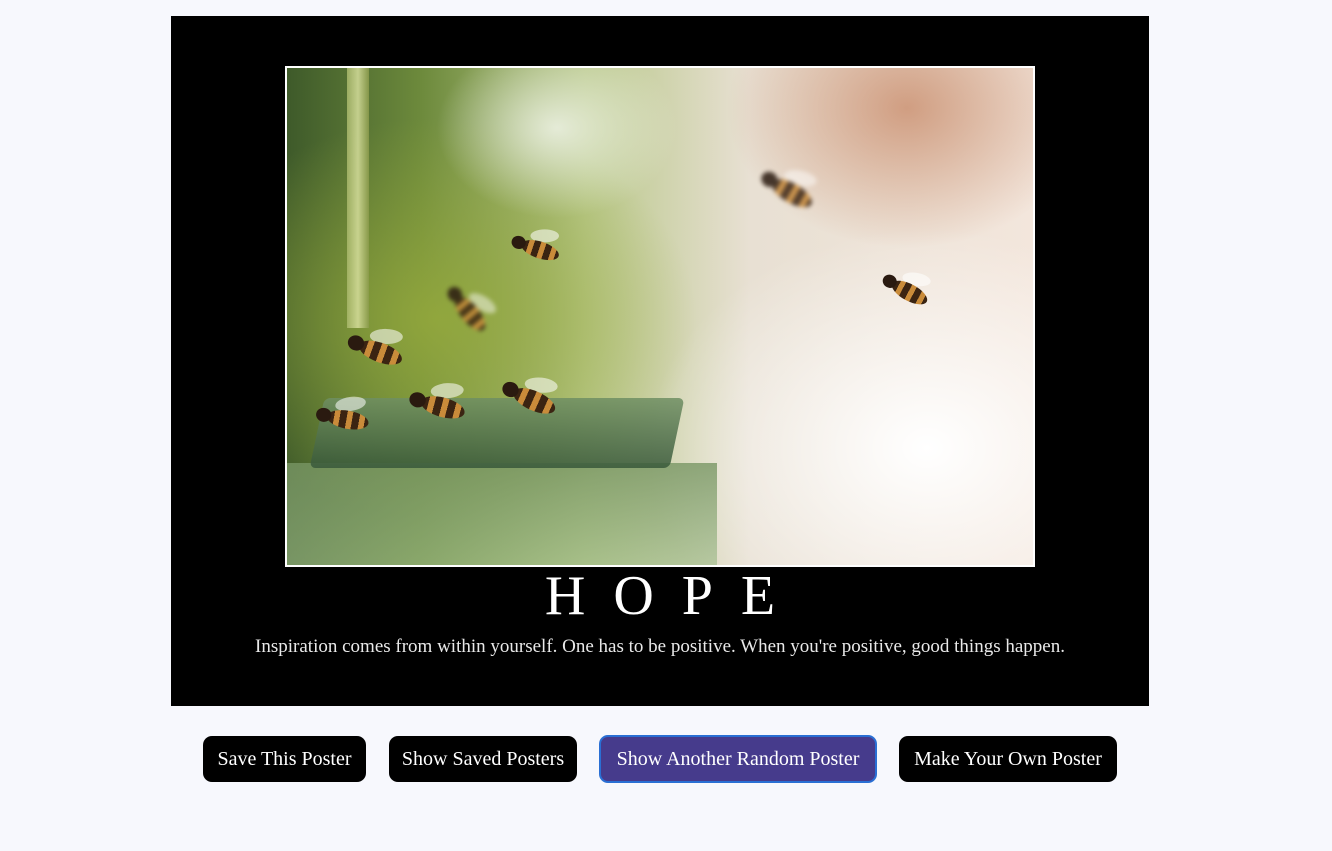 This screenshot has width=1332, height=851. What do you see at coordinates (907, 289) in the screenshot?
I see `bee-image-flying-right` at bounding box center [907, 289].